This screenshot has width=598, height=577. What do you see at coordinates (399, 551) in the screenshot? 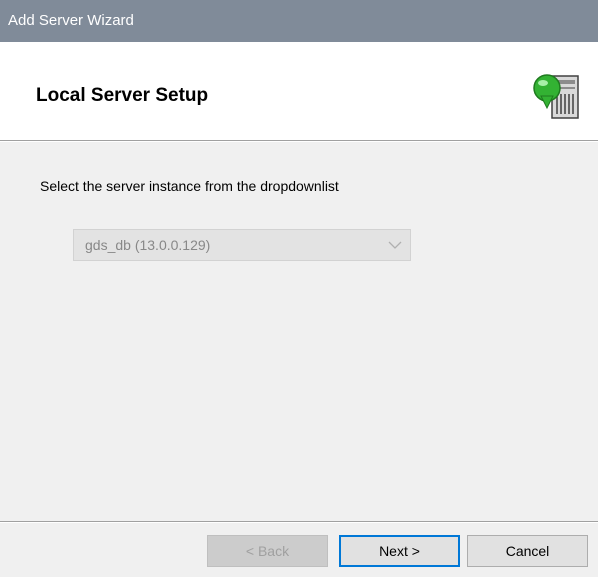
I see `next-button: Next >` at bounding box center [399, 551].